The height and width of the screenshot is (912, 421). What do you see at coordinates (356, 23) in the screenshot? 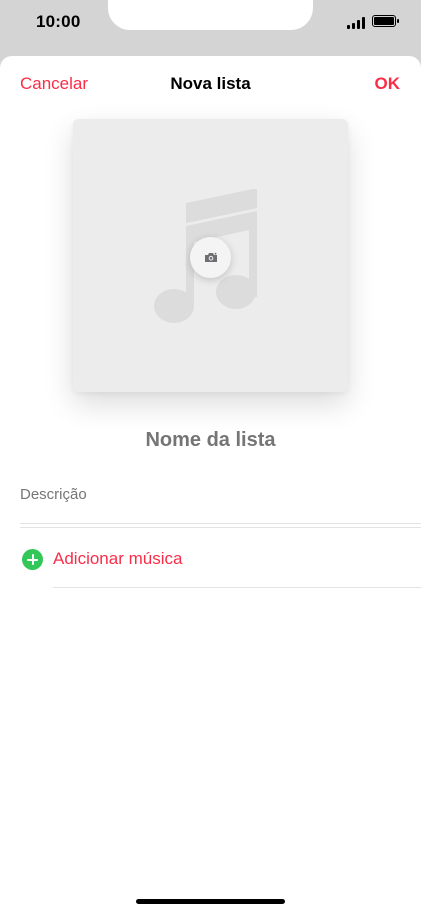
I see `signal-icon` at bounding box center [356, 23].